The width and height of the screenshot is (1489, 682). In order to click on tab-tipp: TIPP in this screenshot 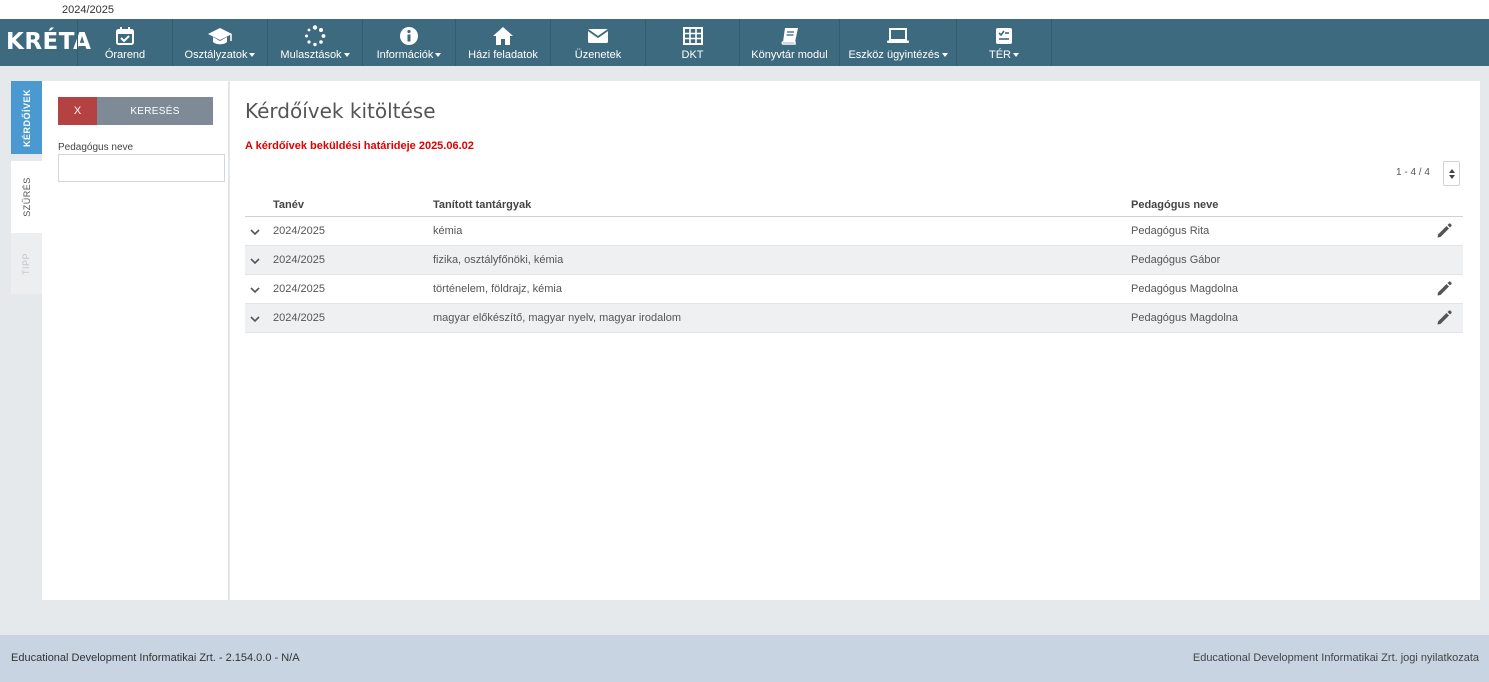, I will do `click(26, 263)`.